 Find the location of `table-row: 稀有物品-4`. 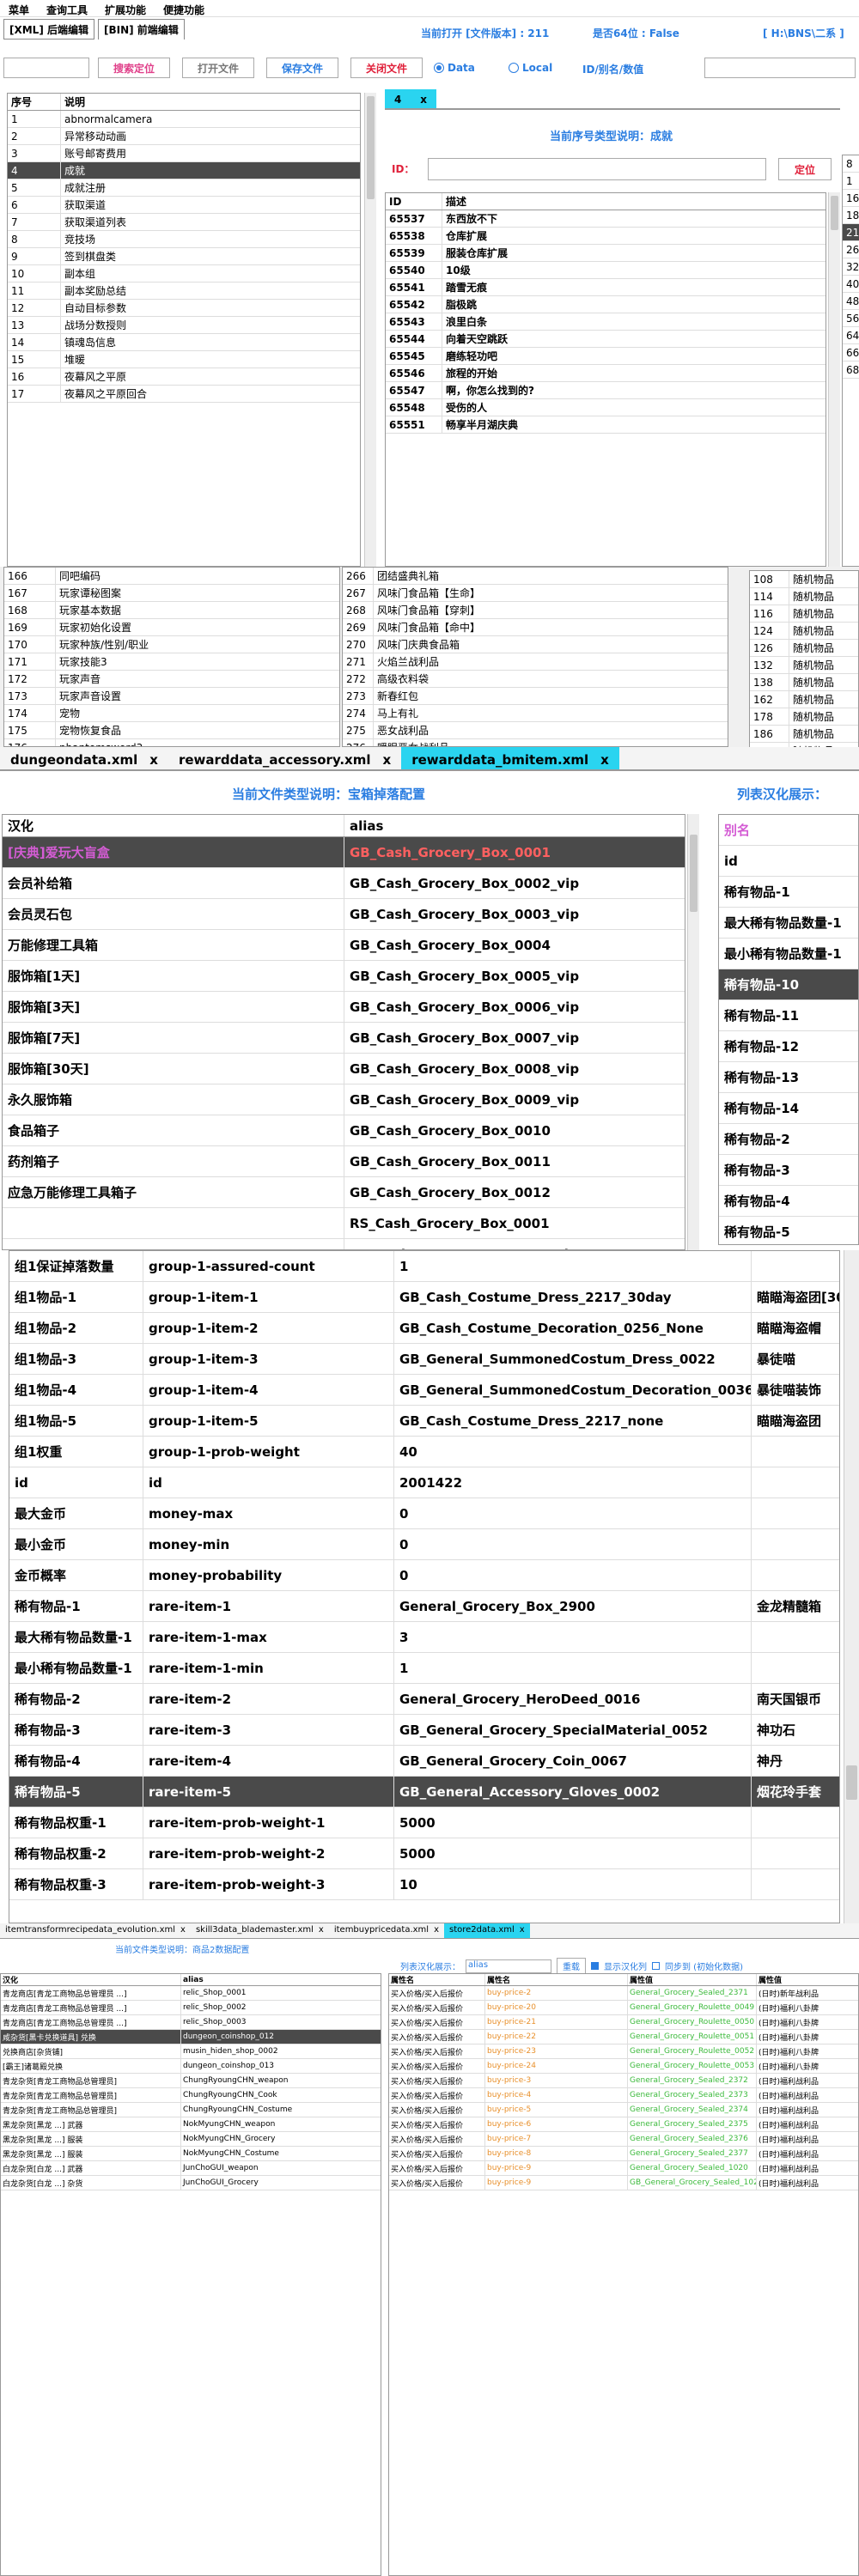

table-row: 稀有物品-4 is located at coordinates (788, 1202).